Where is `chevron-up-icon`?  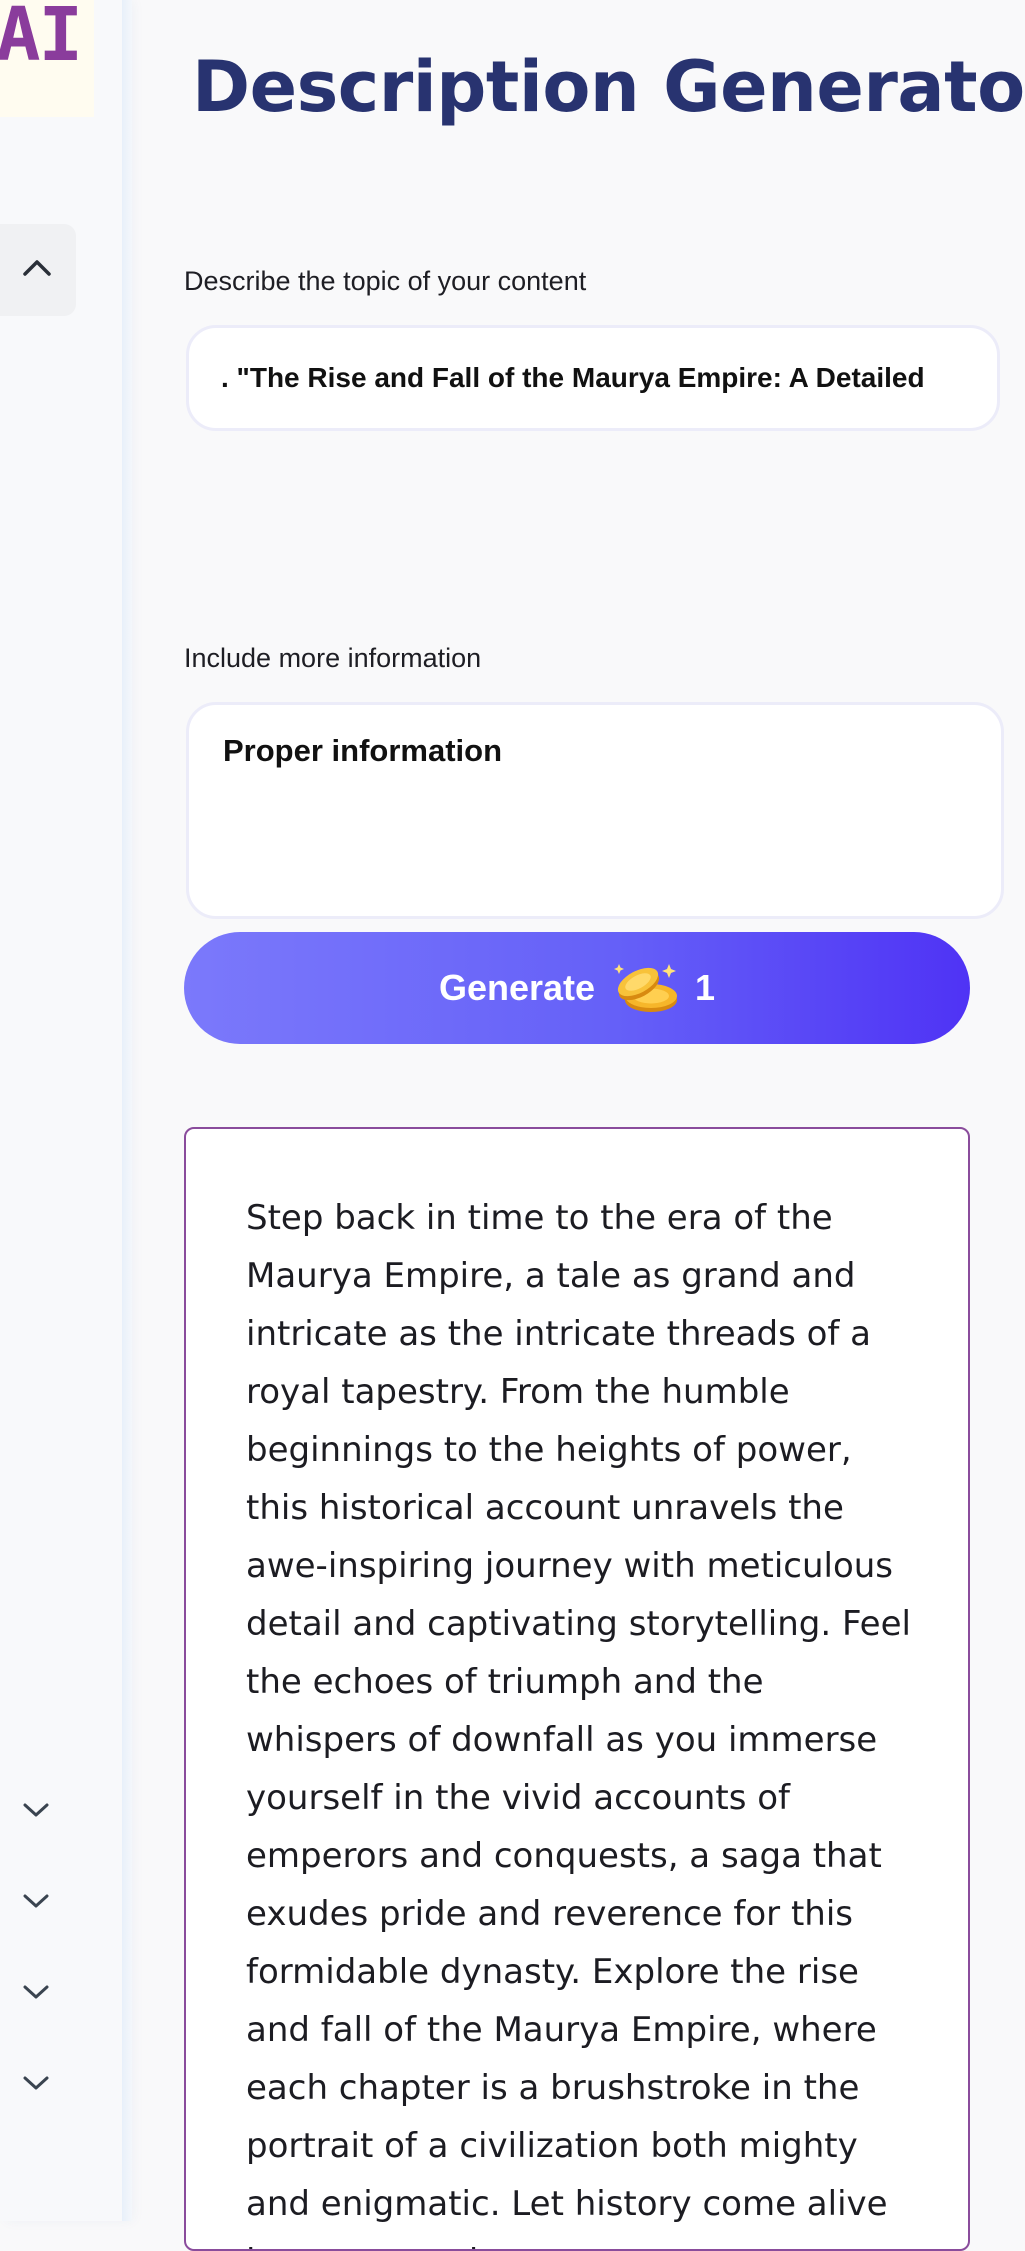 chevron-up-icon is located at coordinates (37, 268).